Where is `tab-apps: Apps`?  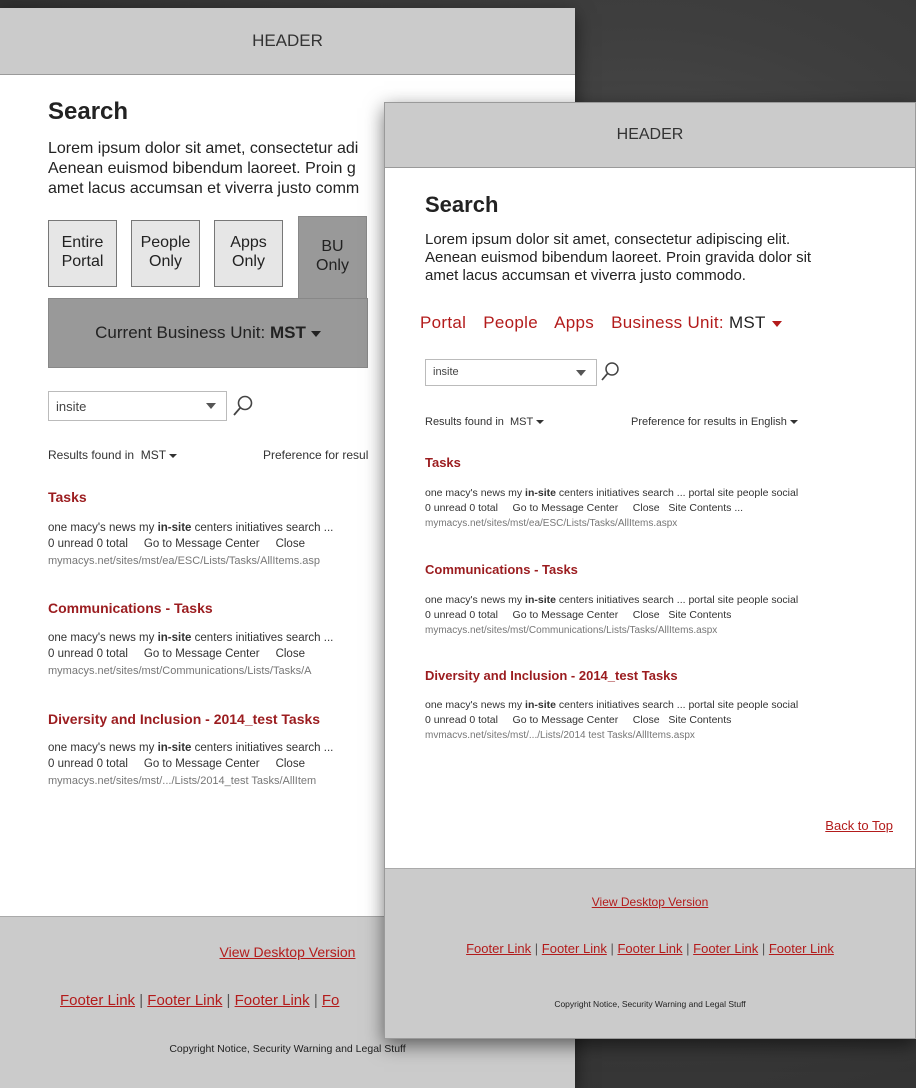
tab-apps: Apps is located at coordinates (574, 322).